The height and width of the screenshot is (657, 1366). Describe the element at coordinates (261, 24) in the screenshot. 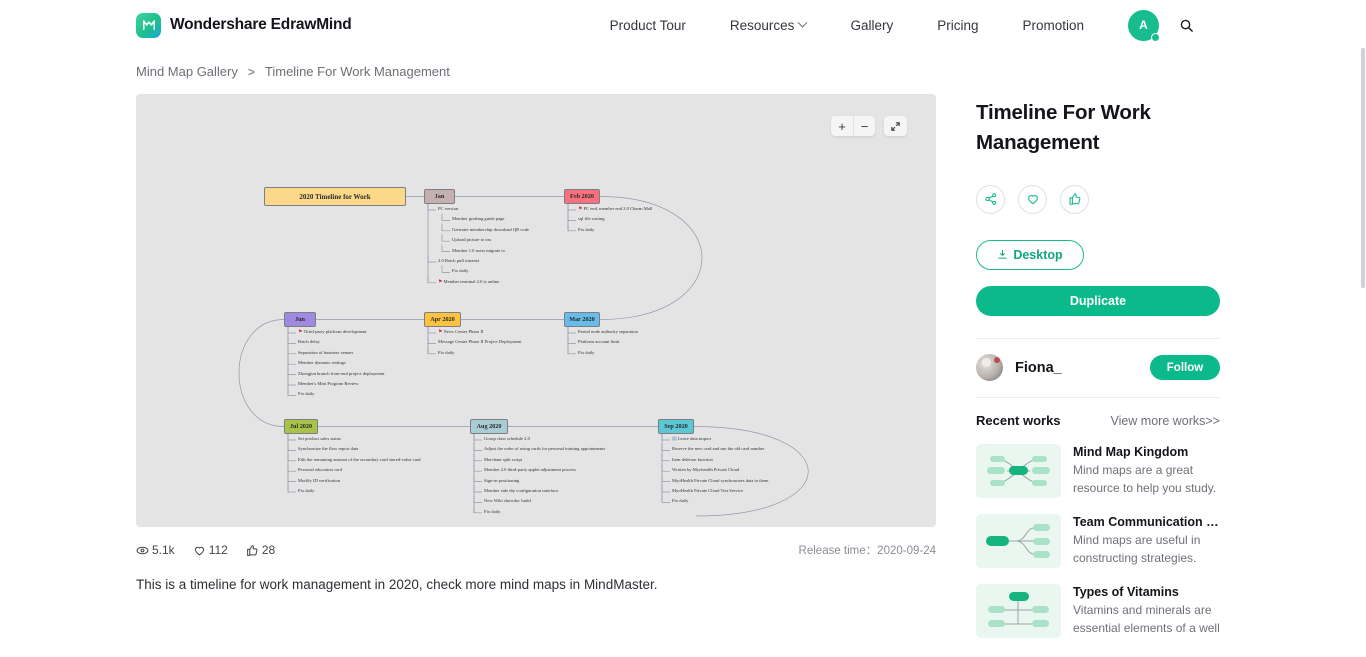

I see `brand-name: Wondershare EdrawMind` at that location.